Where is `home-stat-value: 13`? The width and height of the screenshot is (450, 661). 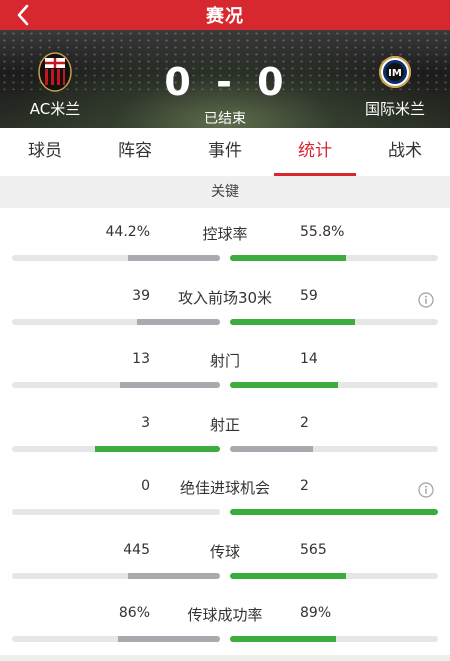
home-stat-value: 13 is located at coordinates (141, 359).